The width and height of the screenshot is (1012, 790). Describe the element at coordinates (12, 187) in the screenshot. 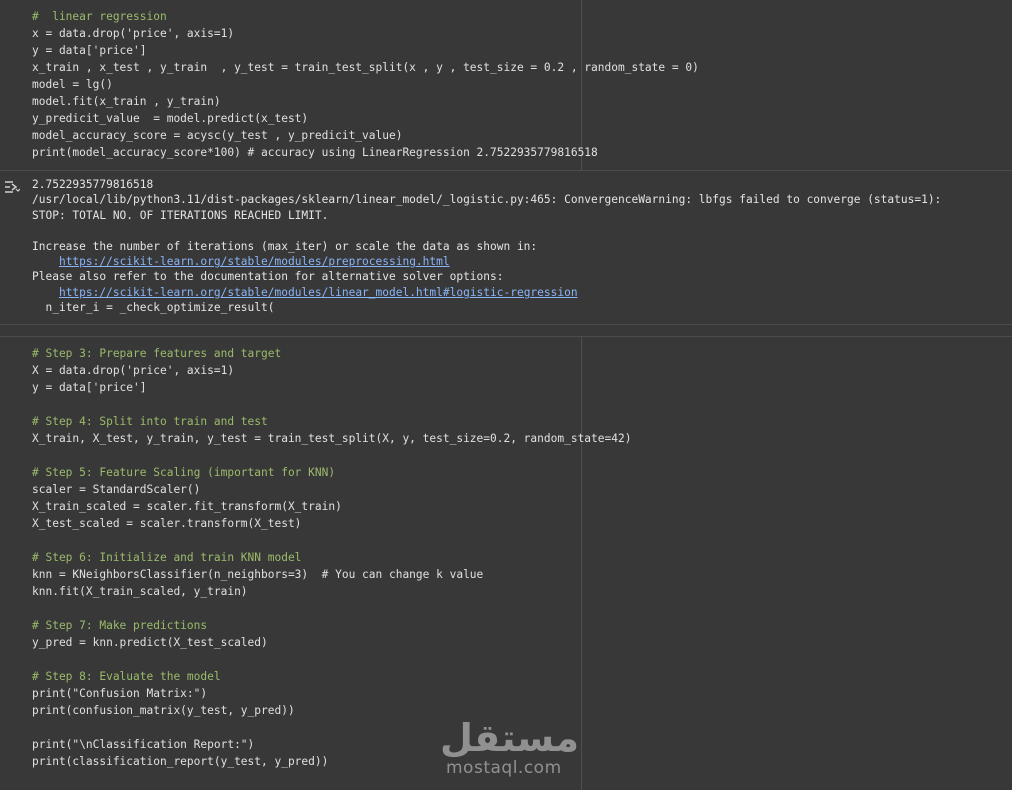

I see `output-toggle-icon` at that location.